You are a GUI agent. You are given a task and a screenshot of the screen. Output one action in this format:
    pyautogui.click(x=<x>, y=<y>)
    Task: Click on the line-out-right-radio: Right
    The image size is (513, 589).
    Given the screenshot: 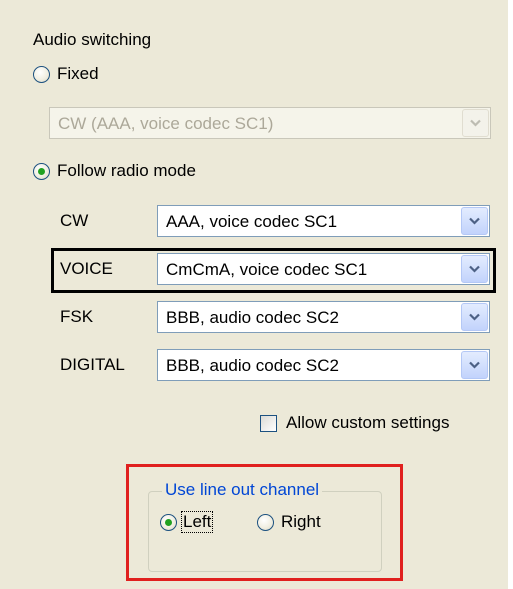 What is the action you would take?
    pyautogui.click(x=307, y=523)
    